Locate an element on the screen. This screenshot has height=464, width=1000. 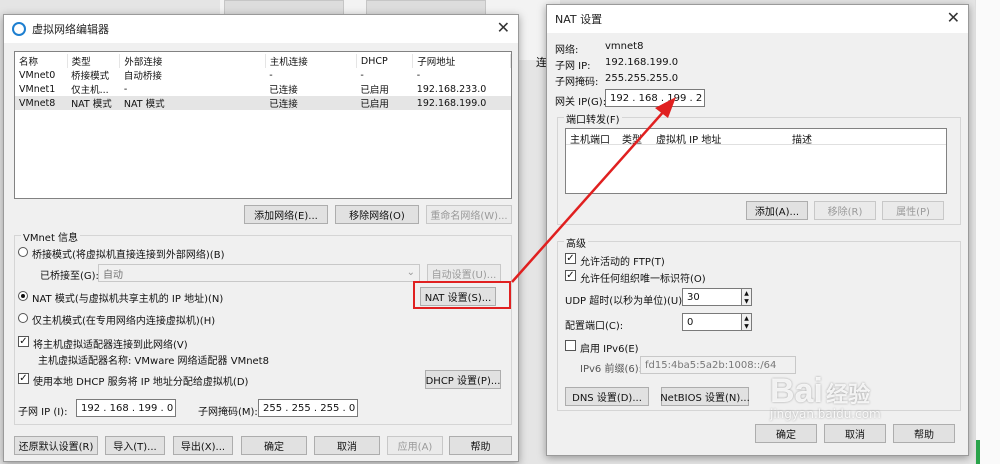
subnet-mask-field: 255 . 255 . 255 . 0 is located at coordinates (308, 408).